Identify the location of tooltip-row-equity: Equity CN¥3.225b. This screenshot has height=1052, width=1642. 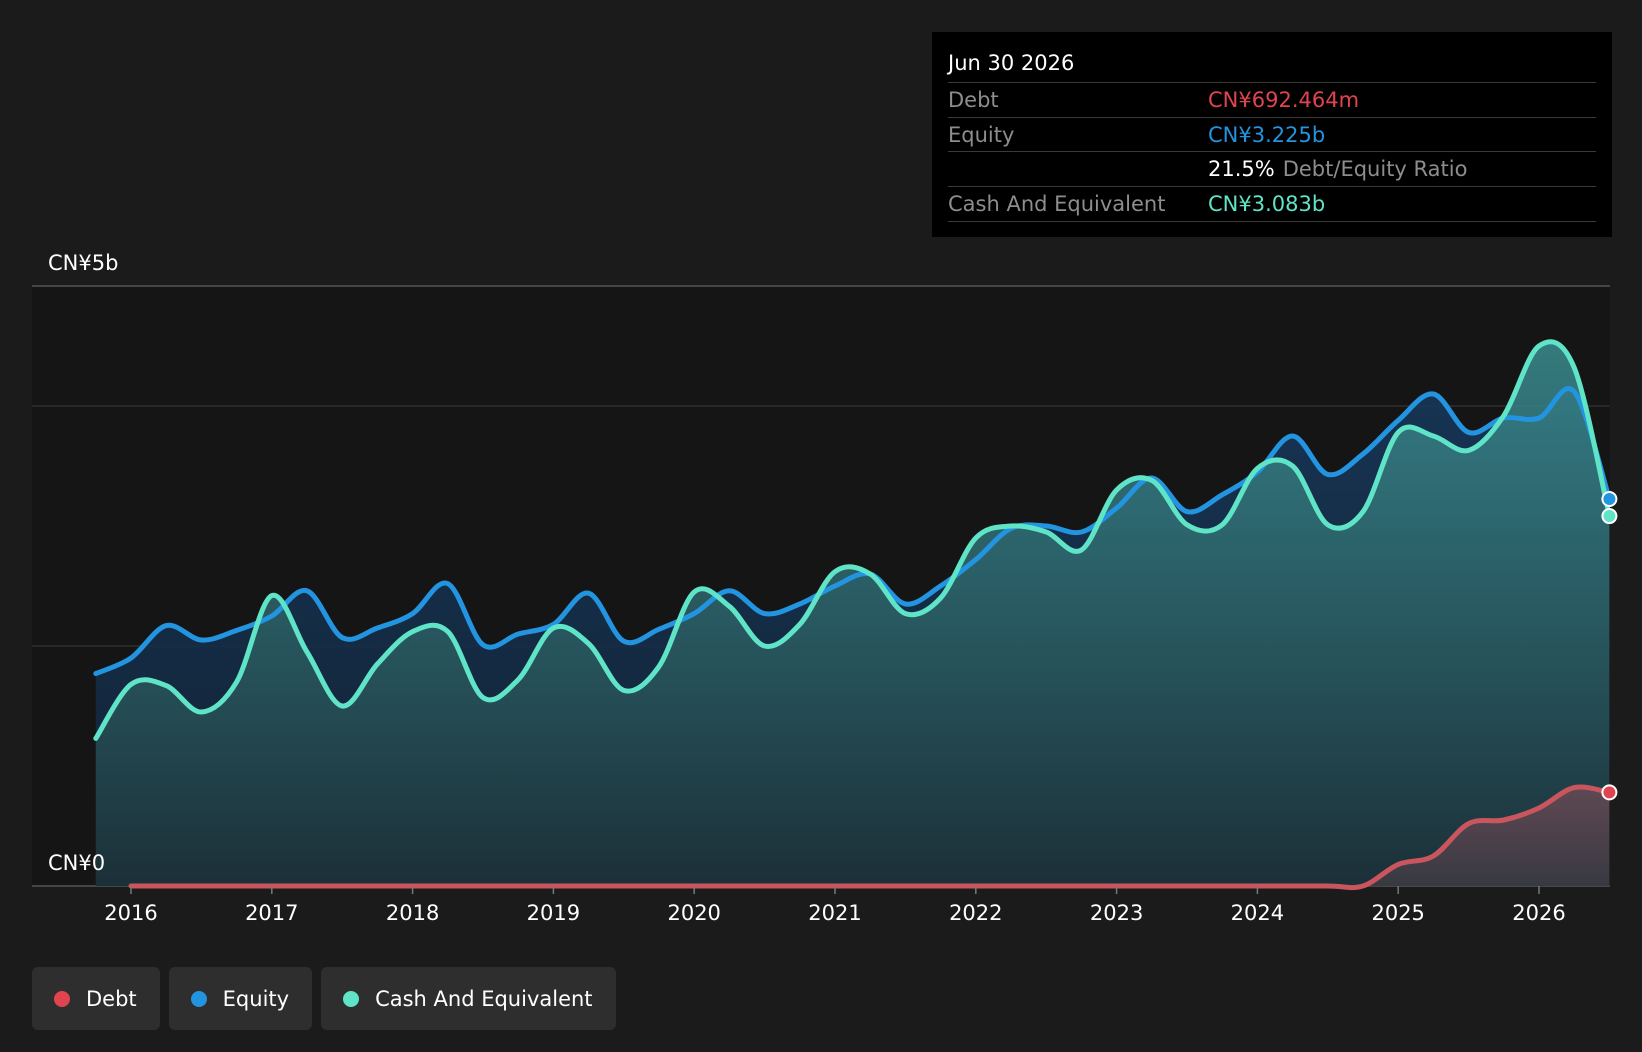
(1272, 135).